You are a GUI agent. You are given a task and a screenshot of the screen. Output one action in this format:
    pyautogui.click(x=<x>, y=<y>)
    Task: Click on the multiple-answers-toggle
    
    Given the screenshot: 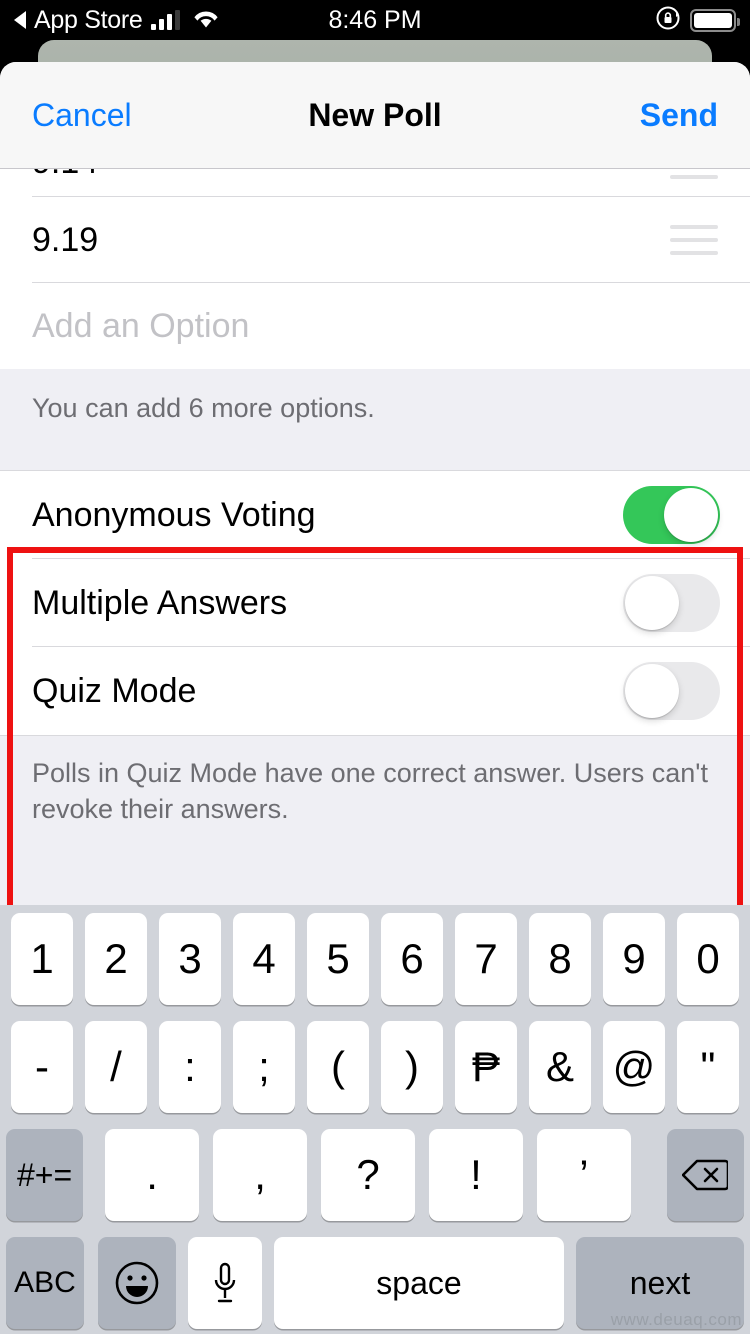 What is the action you would take?
    pyautogui.click(x=671, y=603)
    